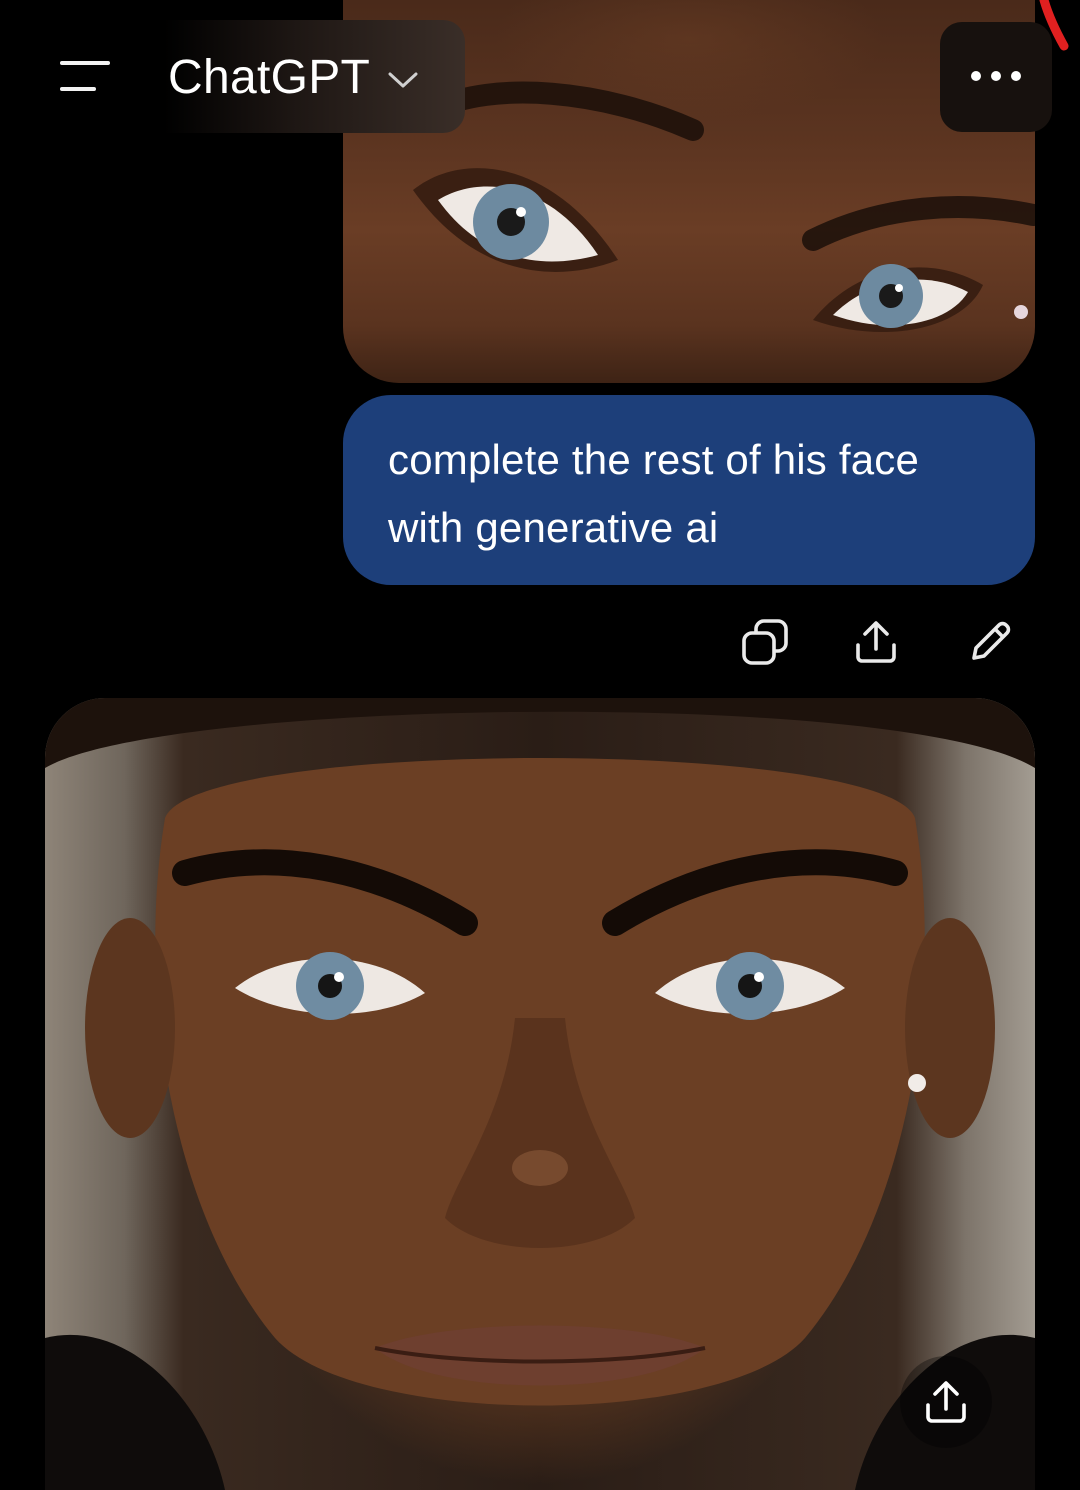  Describe the element at coordinates (403, 80) in the screenshot. I see `chevron-down-icon` at that location.